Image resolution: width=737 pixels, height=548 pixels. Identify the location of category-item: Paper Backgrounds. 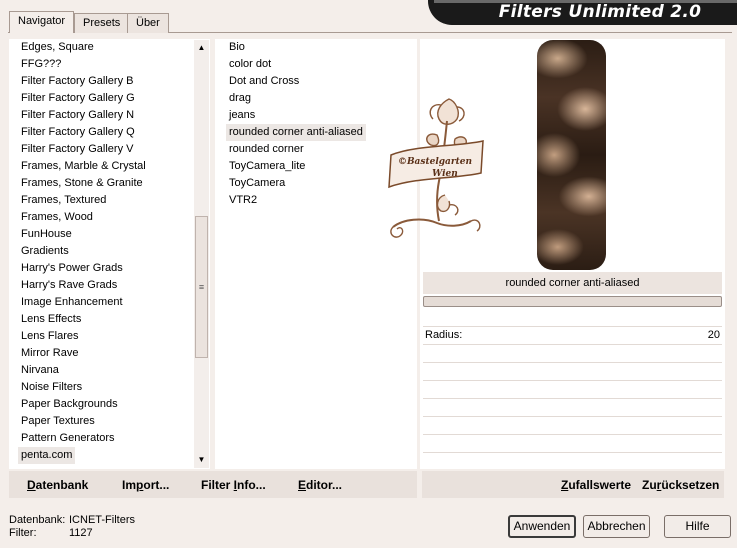
(106, 404).